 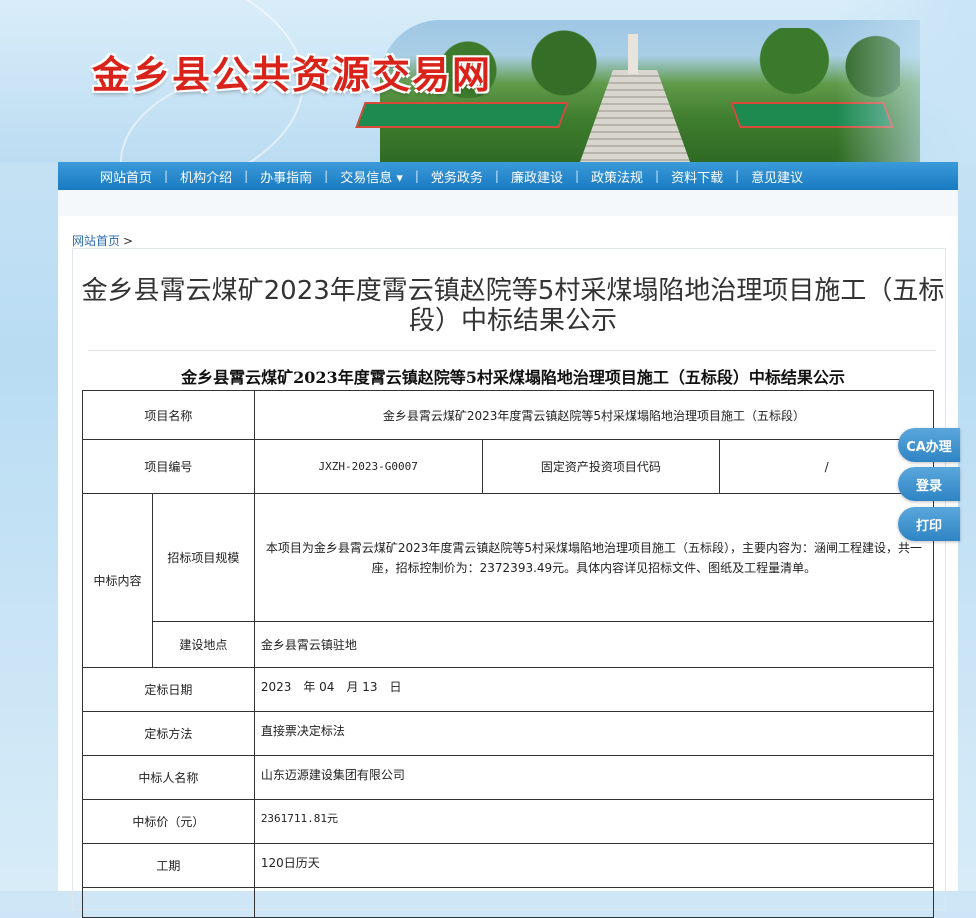 I want to click on nav-item-party-affairs: 党务政务, so click(x=457, y=176).